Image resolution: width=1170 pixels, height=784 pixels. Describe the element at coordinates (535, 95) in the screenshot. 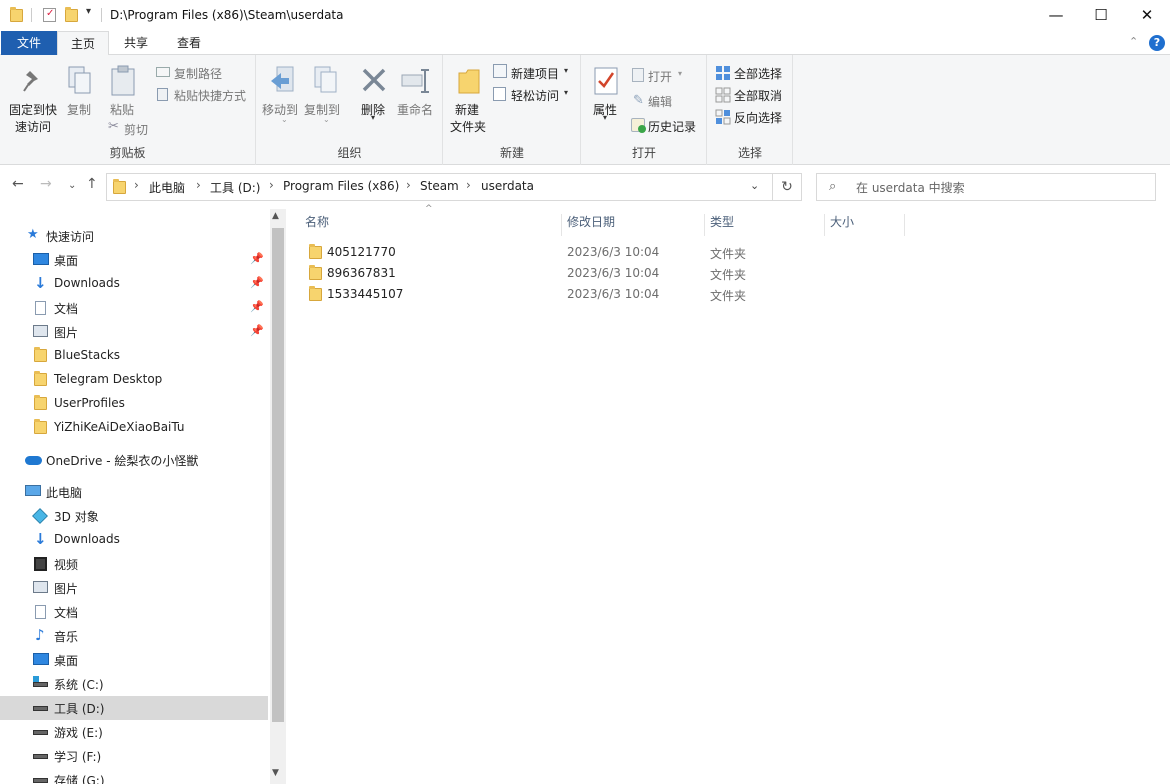

I see `easy-access-button: 轻松访问` at that location.